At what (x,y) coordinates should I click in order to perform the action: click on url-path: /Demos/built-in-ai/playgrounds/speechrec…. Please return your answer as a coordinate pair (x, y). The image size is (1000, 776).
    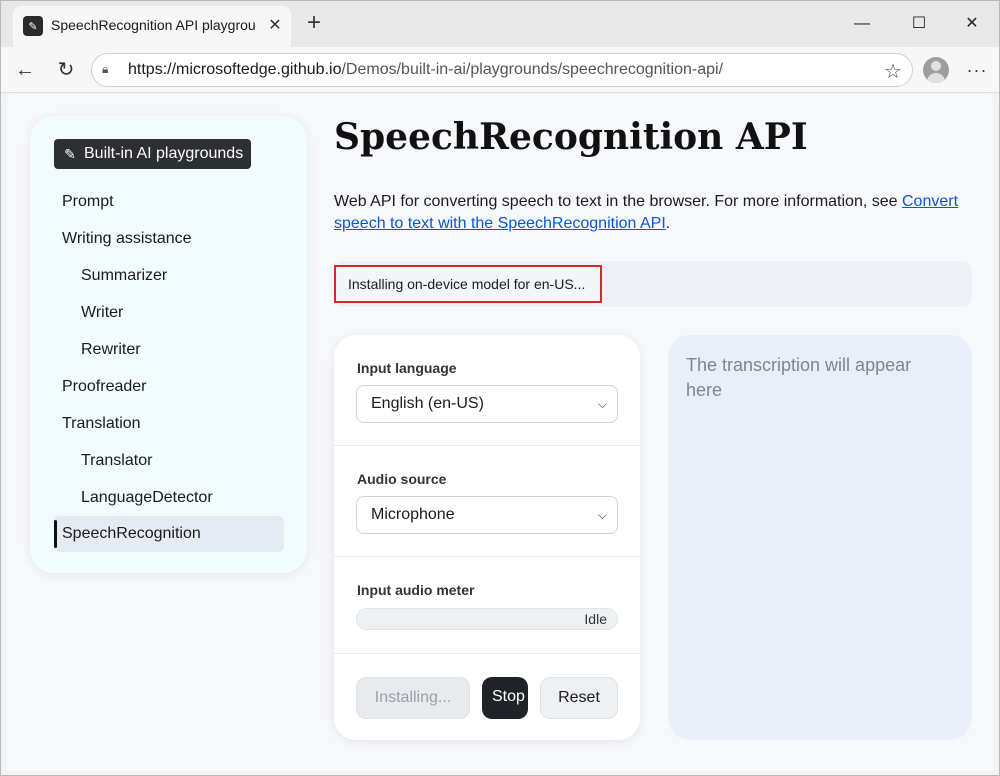
    Looking at the image, I should click on (532, 69).